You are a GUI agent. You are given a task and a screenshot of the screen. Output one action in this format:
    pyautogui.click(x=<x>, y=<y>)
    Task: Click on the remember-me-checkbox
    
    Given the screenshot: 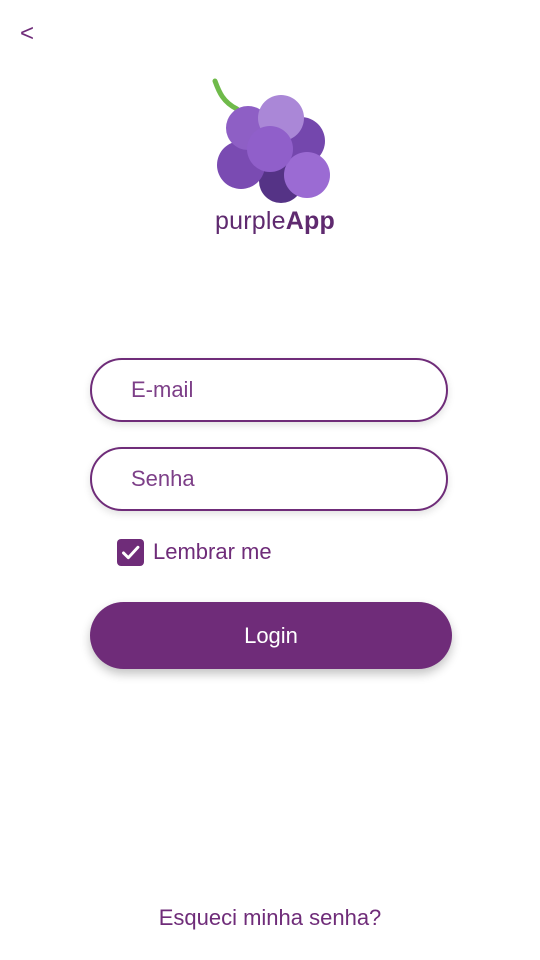 What is the action you would take?
    pyautogui.click(x=130, y=552)
    